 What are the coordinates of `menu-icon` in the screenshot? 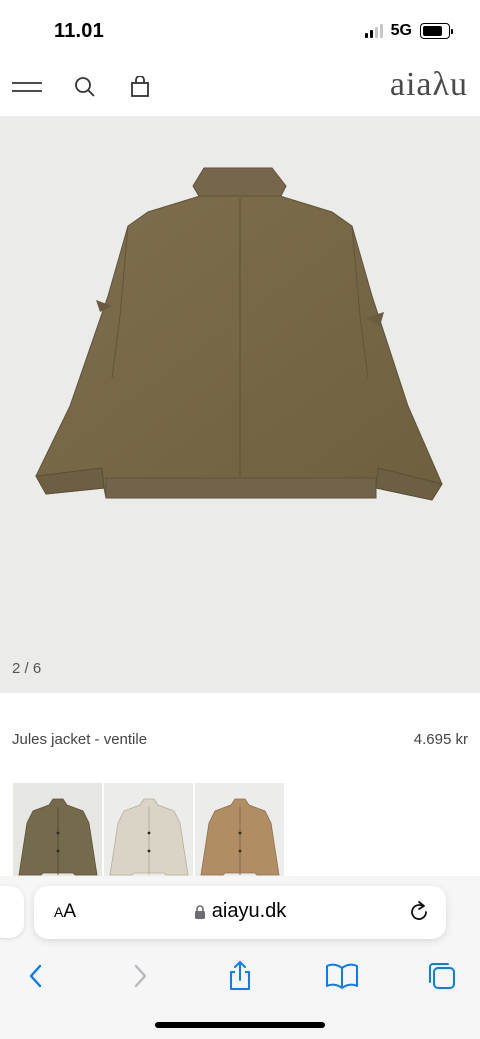 It's located at (27, 87).